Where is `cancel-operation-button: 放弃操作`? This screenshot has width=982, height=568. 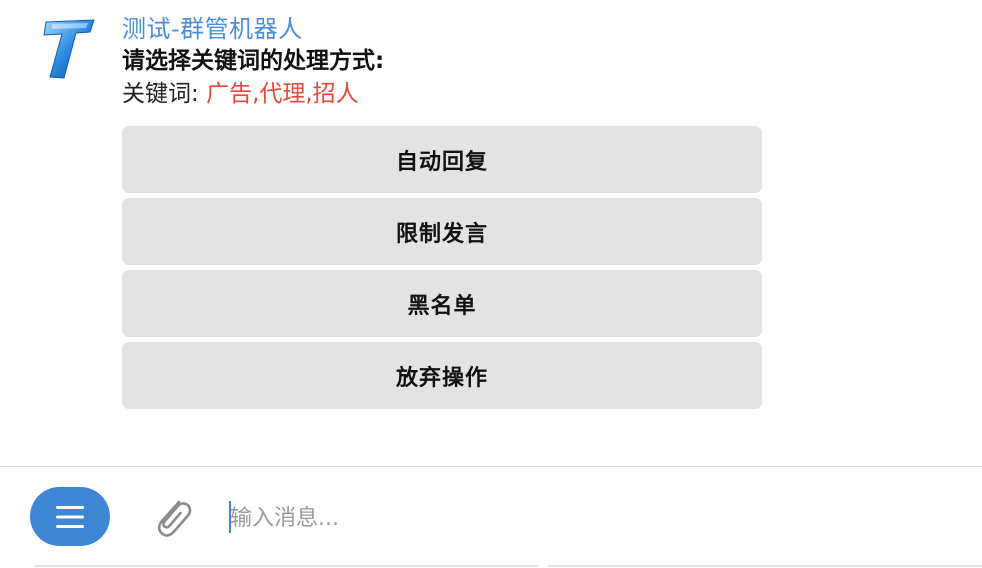
cancel-operation-button: 放弃操作 is located at coordinates (442, 375).